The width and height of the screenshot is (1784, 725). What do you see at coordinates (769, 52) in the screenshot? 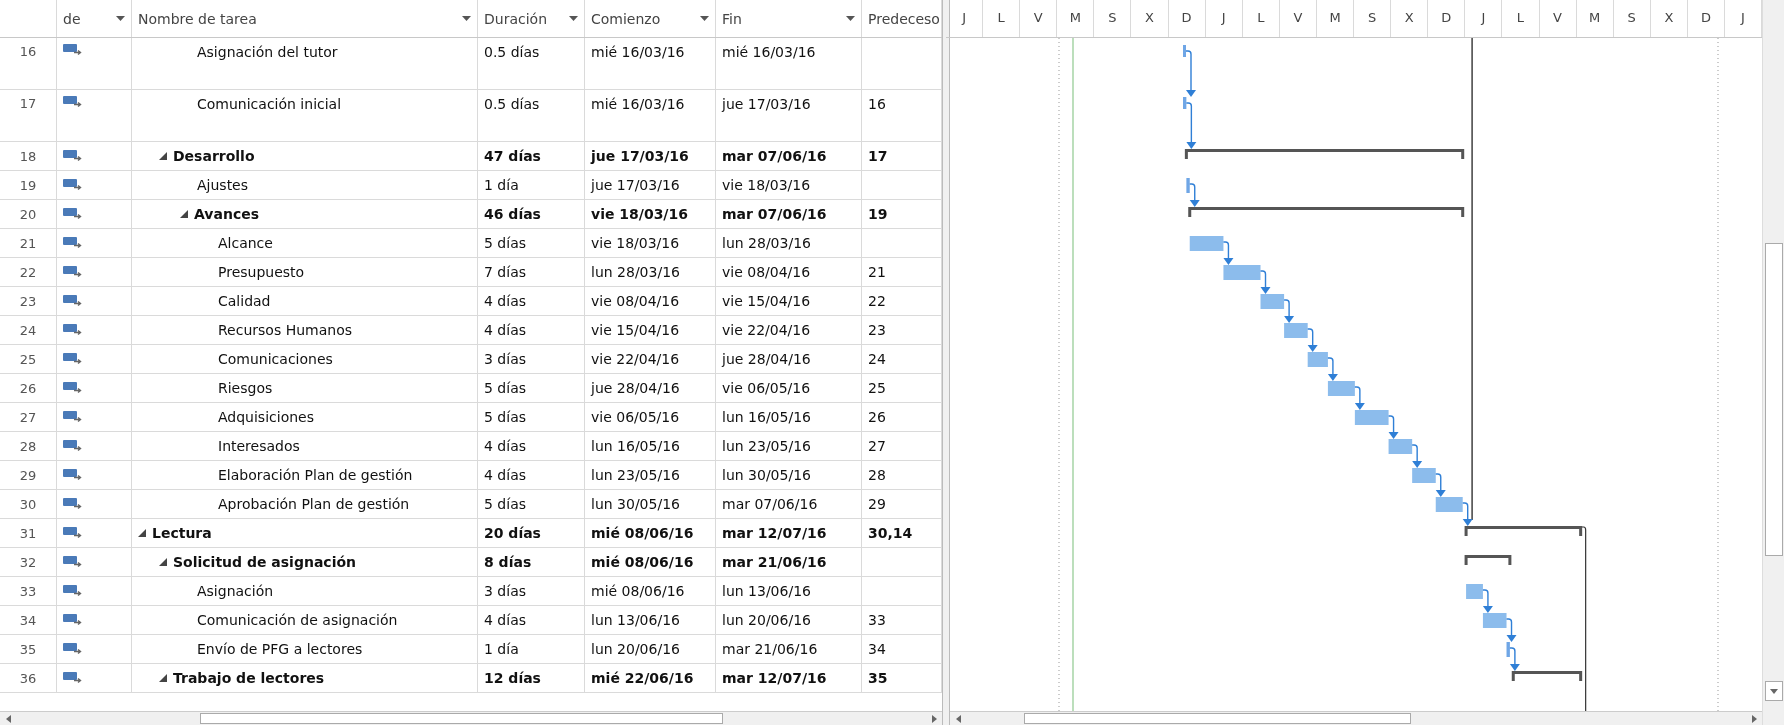
I see `finish-date: mié 16/03/16` at bounding box center [769, 52].